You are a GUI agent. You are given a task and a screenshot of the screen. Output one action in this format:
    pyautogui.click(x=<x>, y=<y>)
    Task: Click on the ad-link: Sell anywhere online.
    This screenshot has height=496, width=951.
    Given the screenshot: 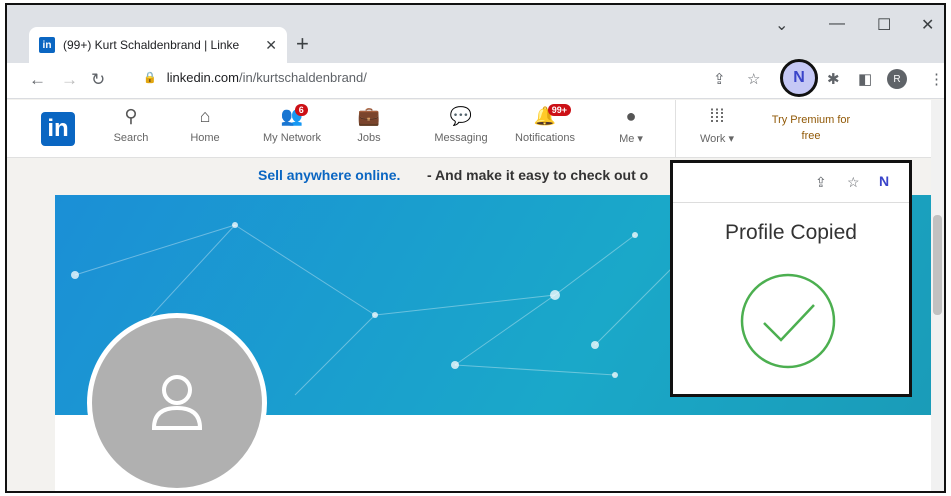 What is the action you would take?
    pyautogui.click(x=329, y=175)
    